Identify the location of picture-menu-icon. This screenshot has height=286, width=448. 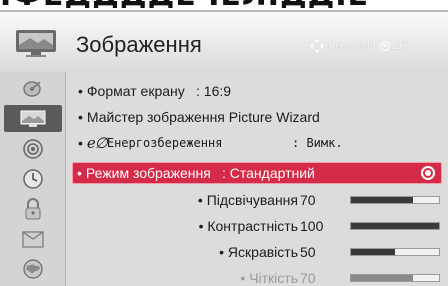
(36, 43).